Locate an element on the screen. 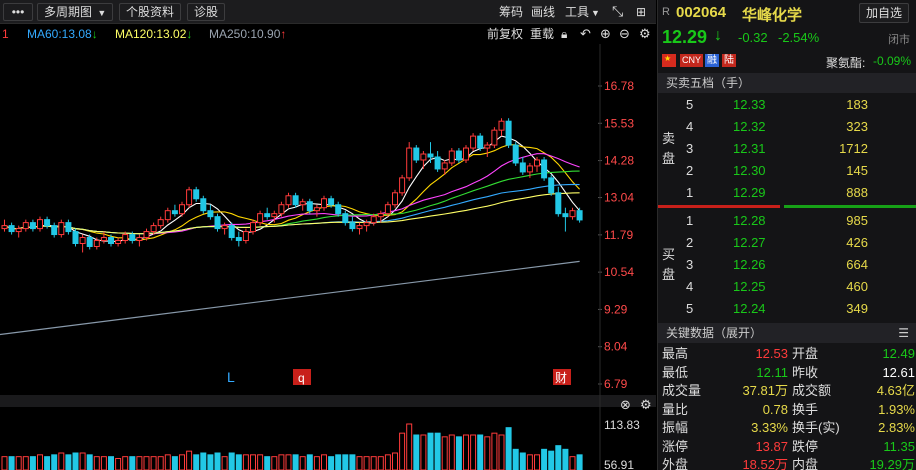 The width and height of the screenshot is (916, 470). margin-badge: 融 is located at coordinates (712, 60).